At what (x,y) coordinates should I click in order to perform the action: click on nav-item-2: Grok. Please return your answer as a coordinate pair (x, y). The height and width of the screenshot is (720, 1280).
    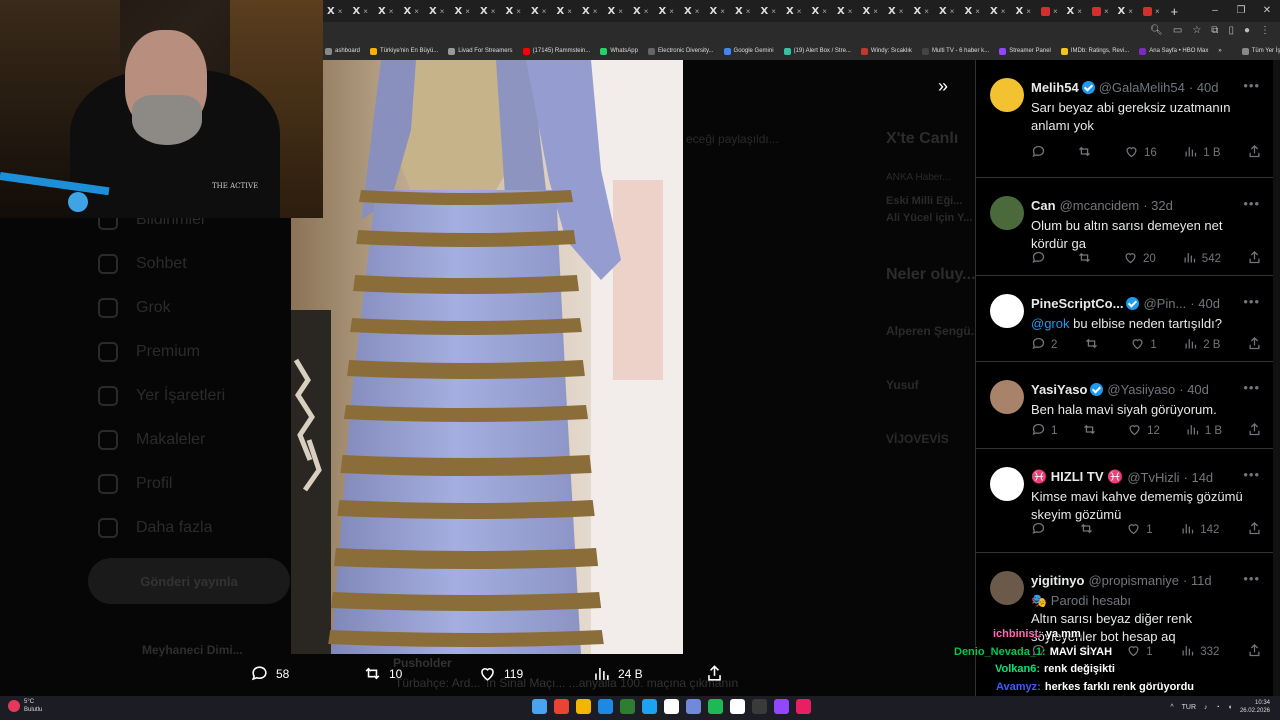
    Looking at the image, I should click on (134, 308).